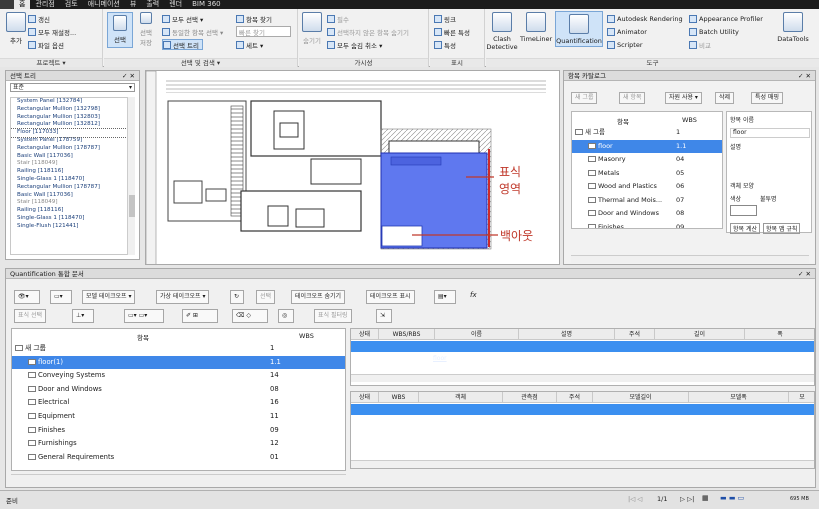 Image resolution: width=819 pixels, height=509 pixels. Describe the element at coordinates (440, 358) in the screenshot. I see `row-name-link: floor` at that location.